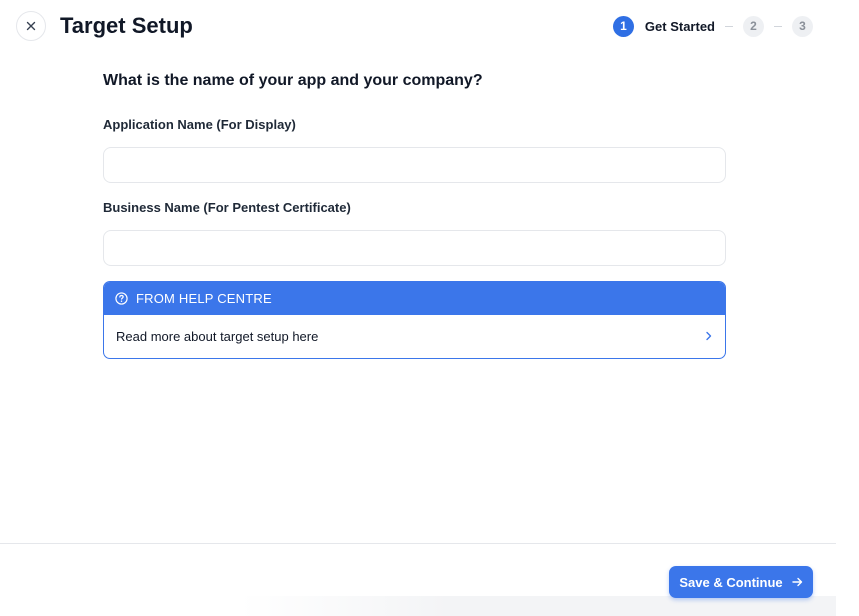 The height and width of the screenshot is (616, 859). Describe the element at coordinates (414, 298) in the screenshot. I see `help-centre-header: FROM HELP CENTRE` at that location.